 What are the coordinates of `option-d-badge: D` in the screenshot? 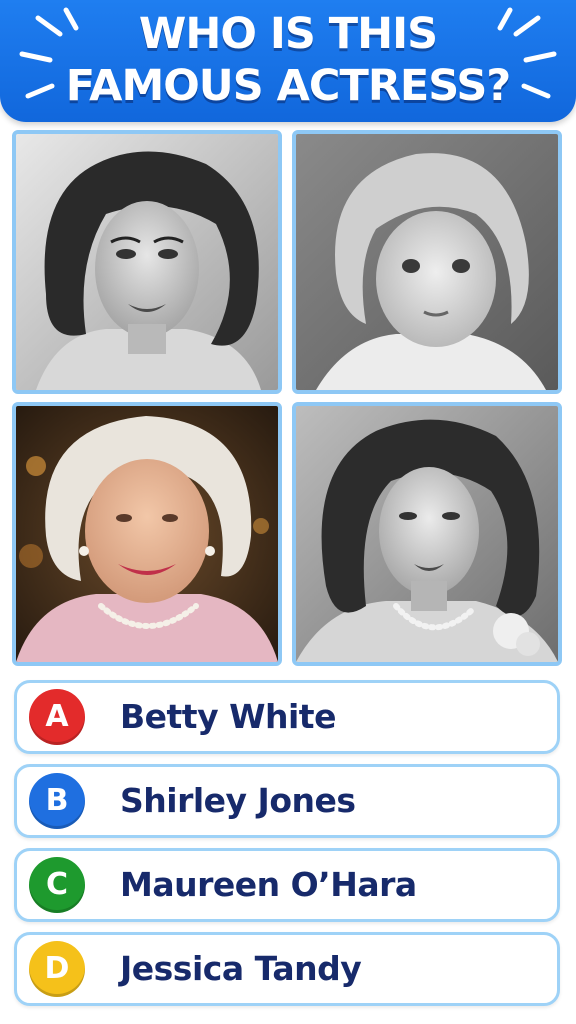 It's located at (57, 969).